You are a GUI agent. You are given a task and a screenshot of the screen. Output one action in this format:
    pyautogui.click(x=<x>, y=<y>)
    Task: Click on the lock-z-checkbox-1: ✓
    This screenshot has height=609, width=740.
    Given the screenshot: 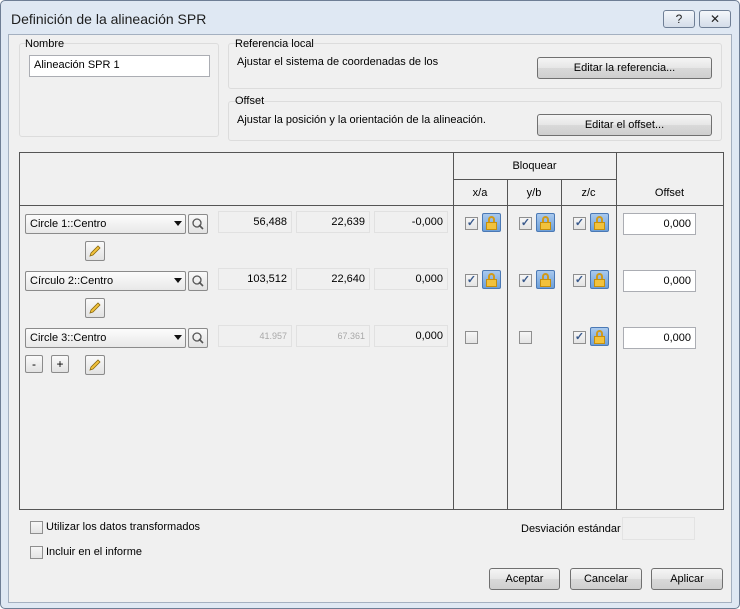 What is the action you would take?
    pyautogui.click(x=579, y=223)
    